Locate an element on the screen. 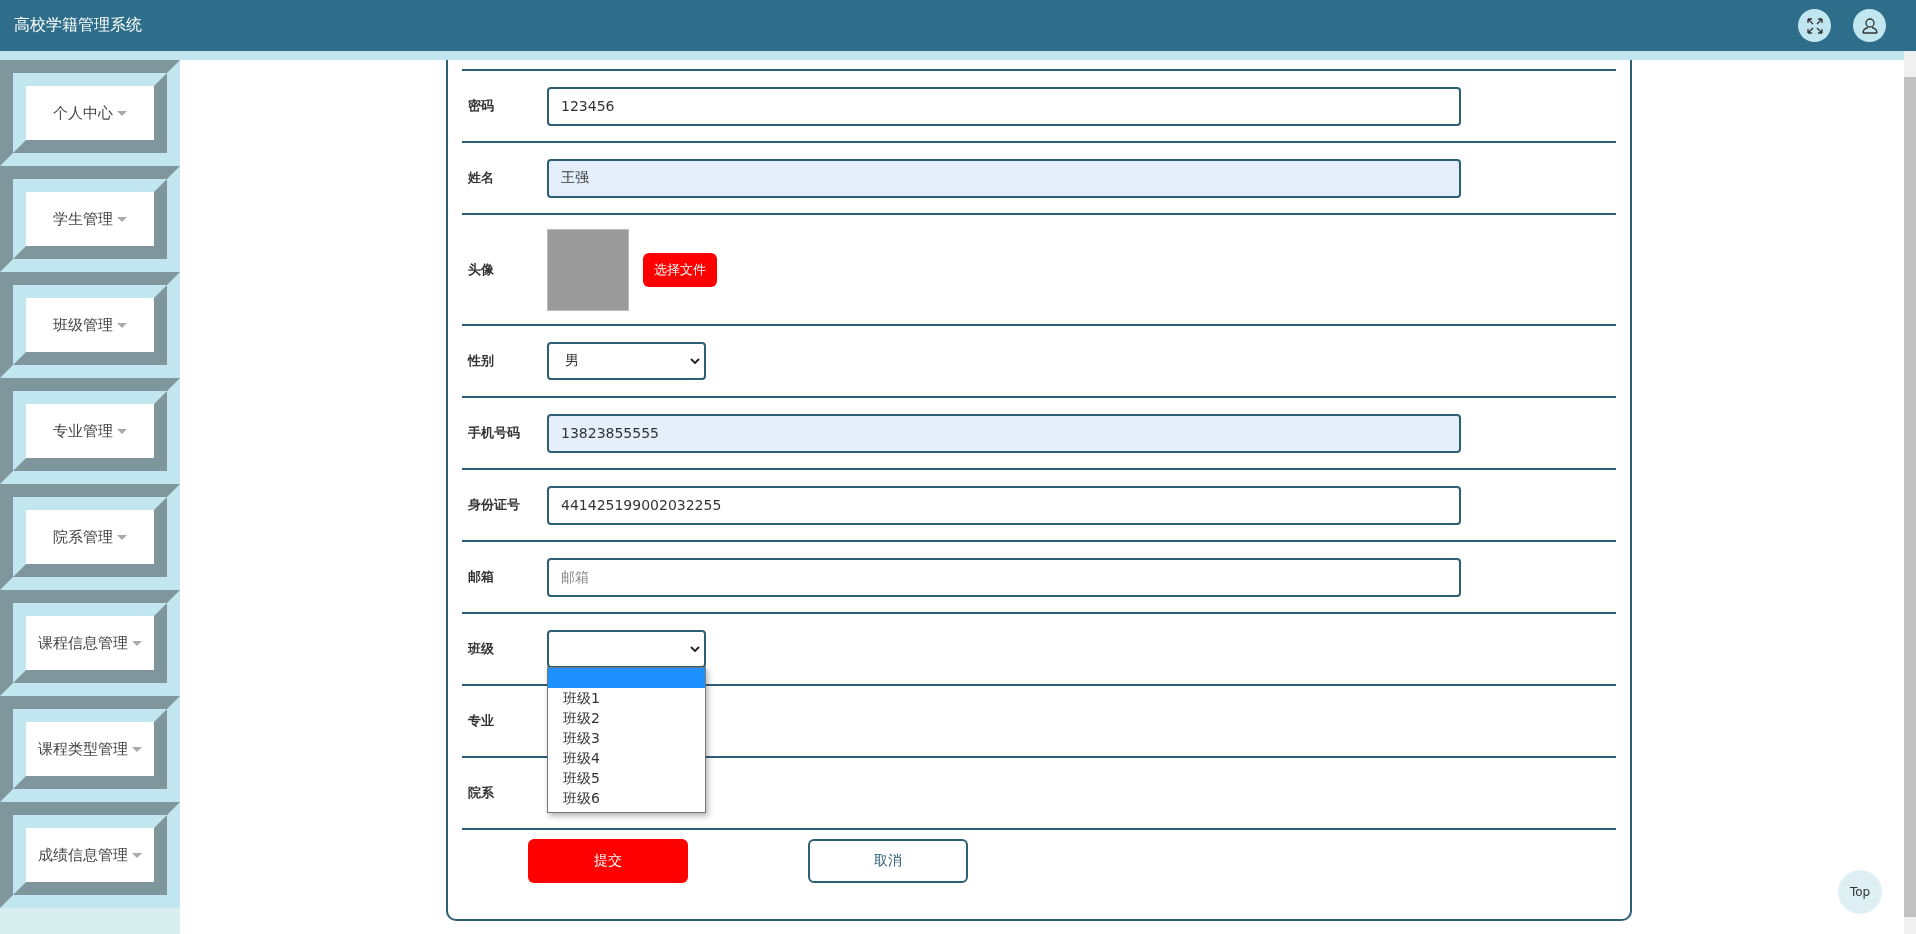 This screenshot has width=1916, height=934. field-label: 手机号码 is located at coordinates (494, 433).